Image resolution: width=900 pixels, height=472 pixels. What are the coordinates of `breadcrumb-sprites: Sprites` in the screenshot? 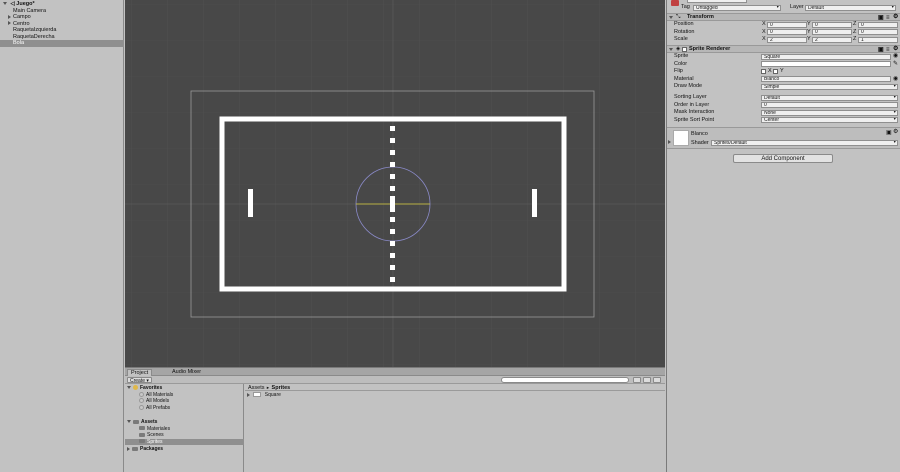 It's located at (281, 388).